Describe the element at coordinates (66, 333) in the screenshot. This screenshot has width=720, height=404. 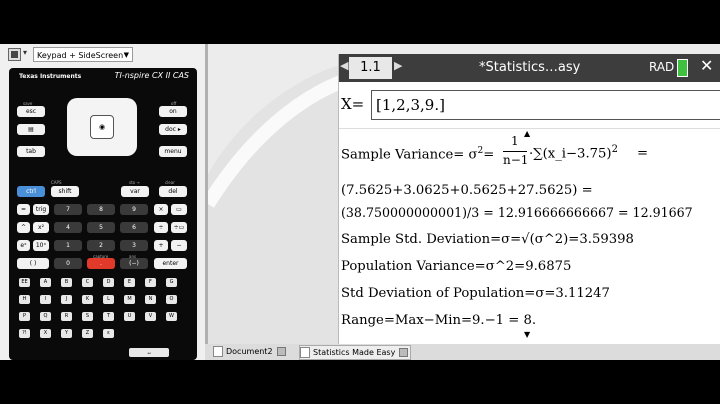
I see `alpha-key: Y` at that location.